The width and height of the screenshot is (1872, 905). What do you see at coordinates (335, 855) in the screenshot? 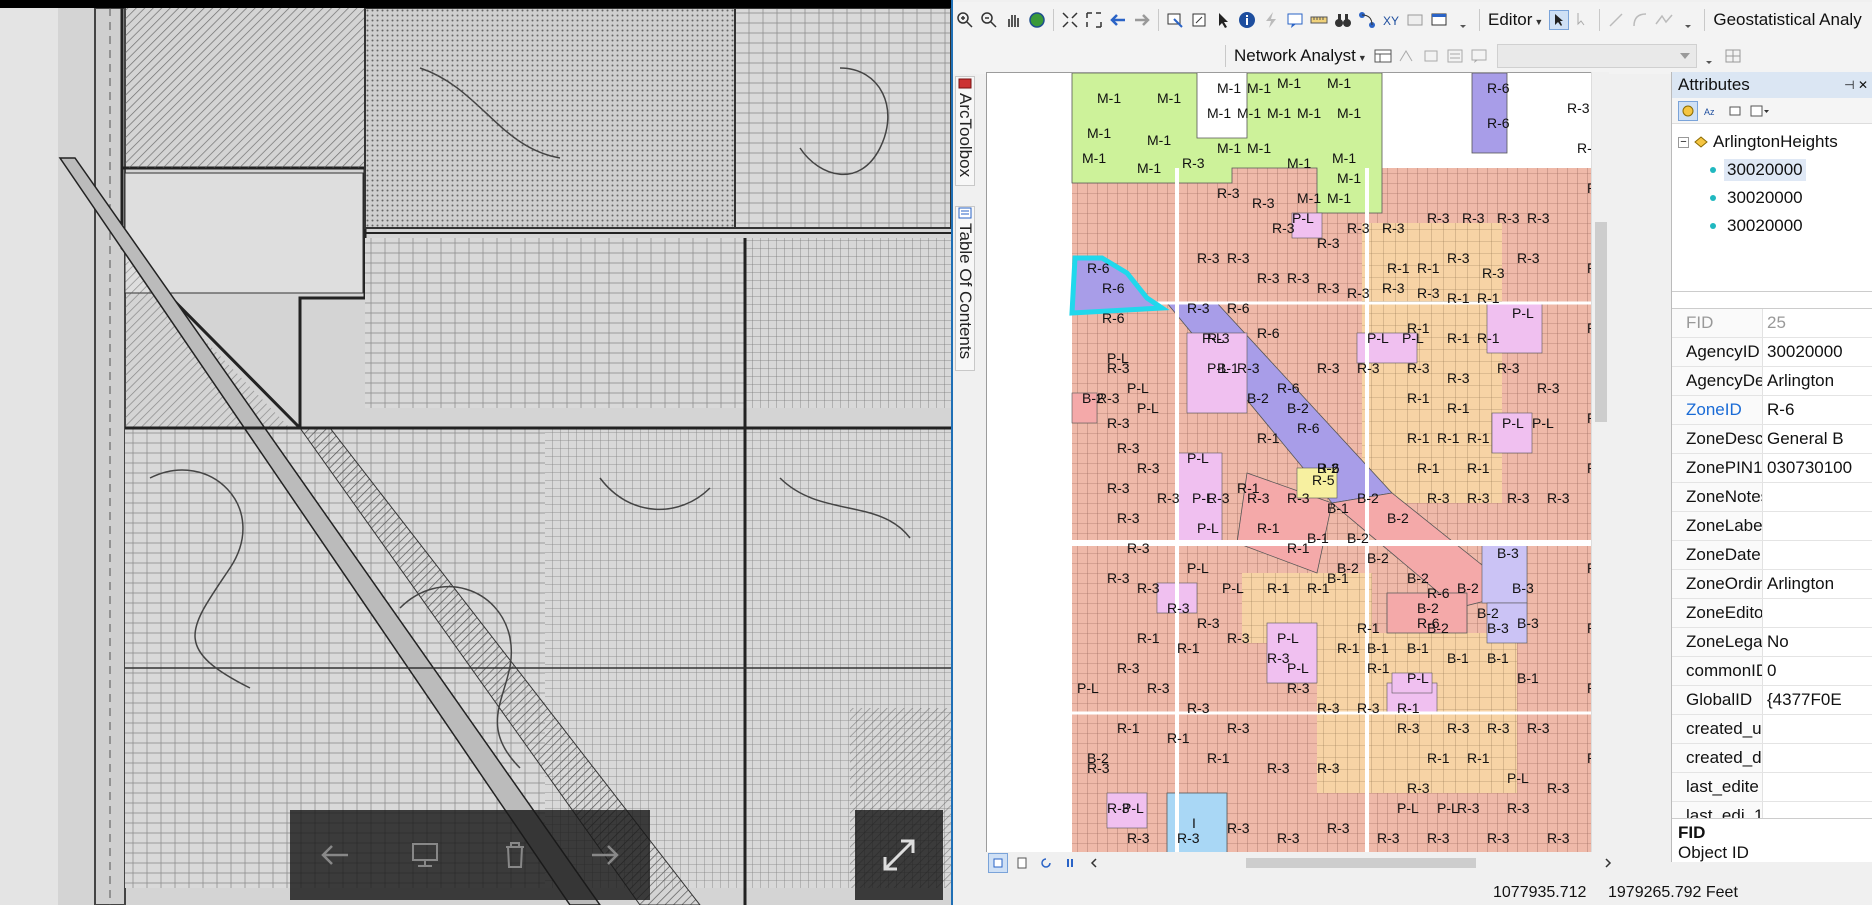
I see `prev-button` at bounding box center [335, 855].